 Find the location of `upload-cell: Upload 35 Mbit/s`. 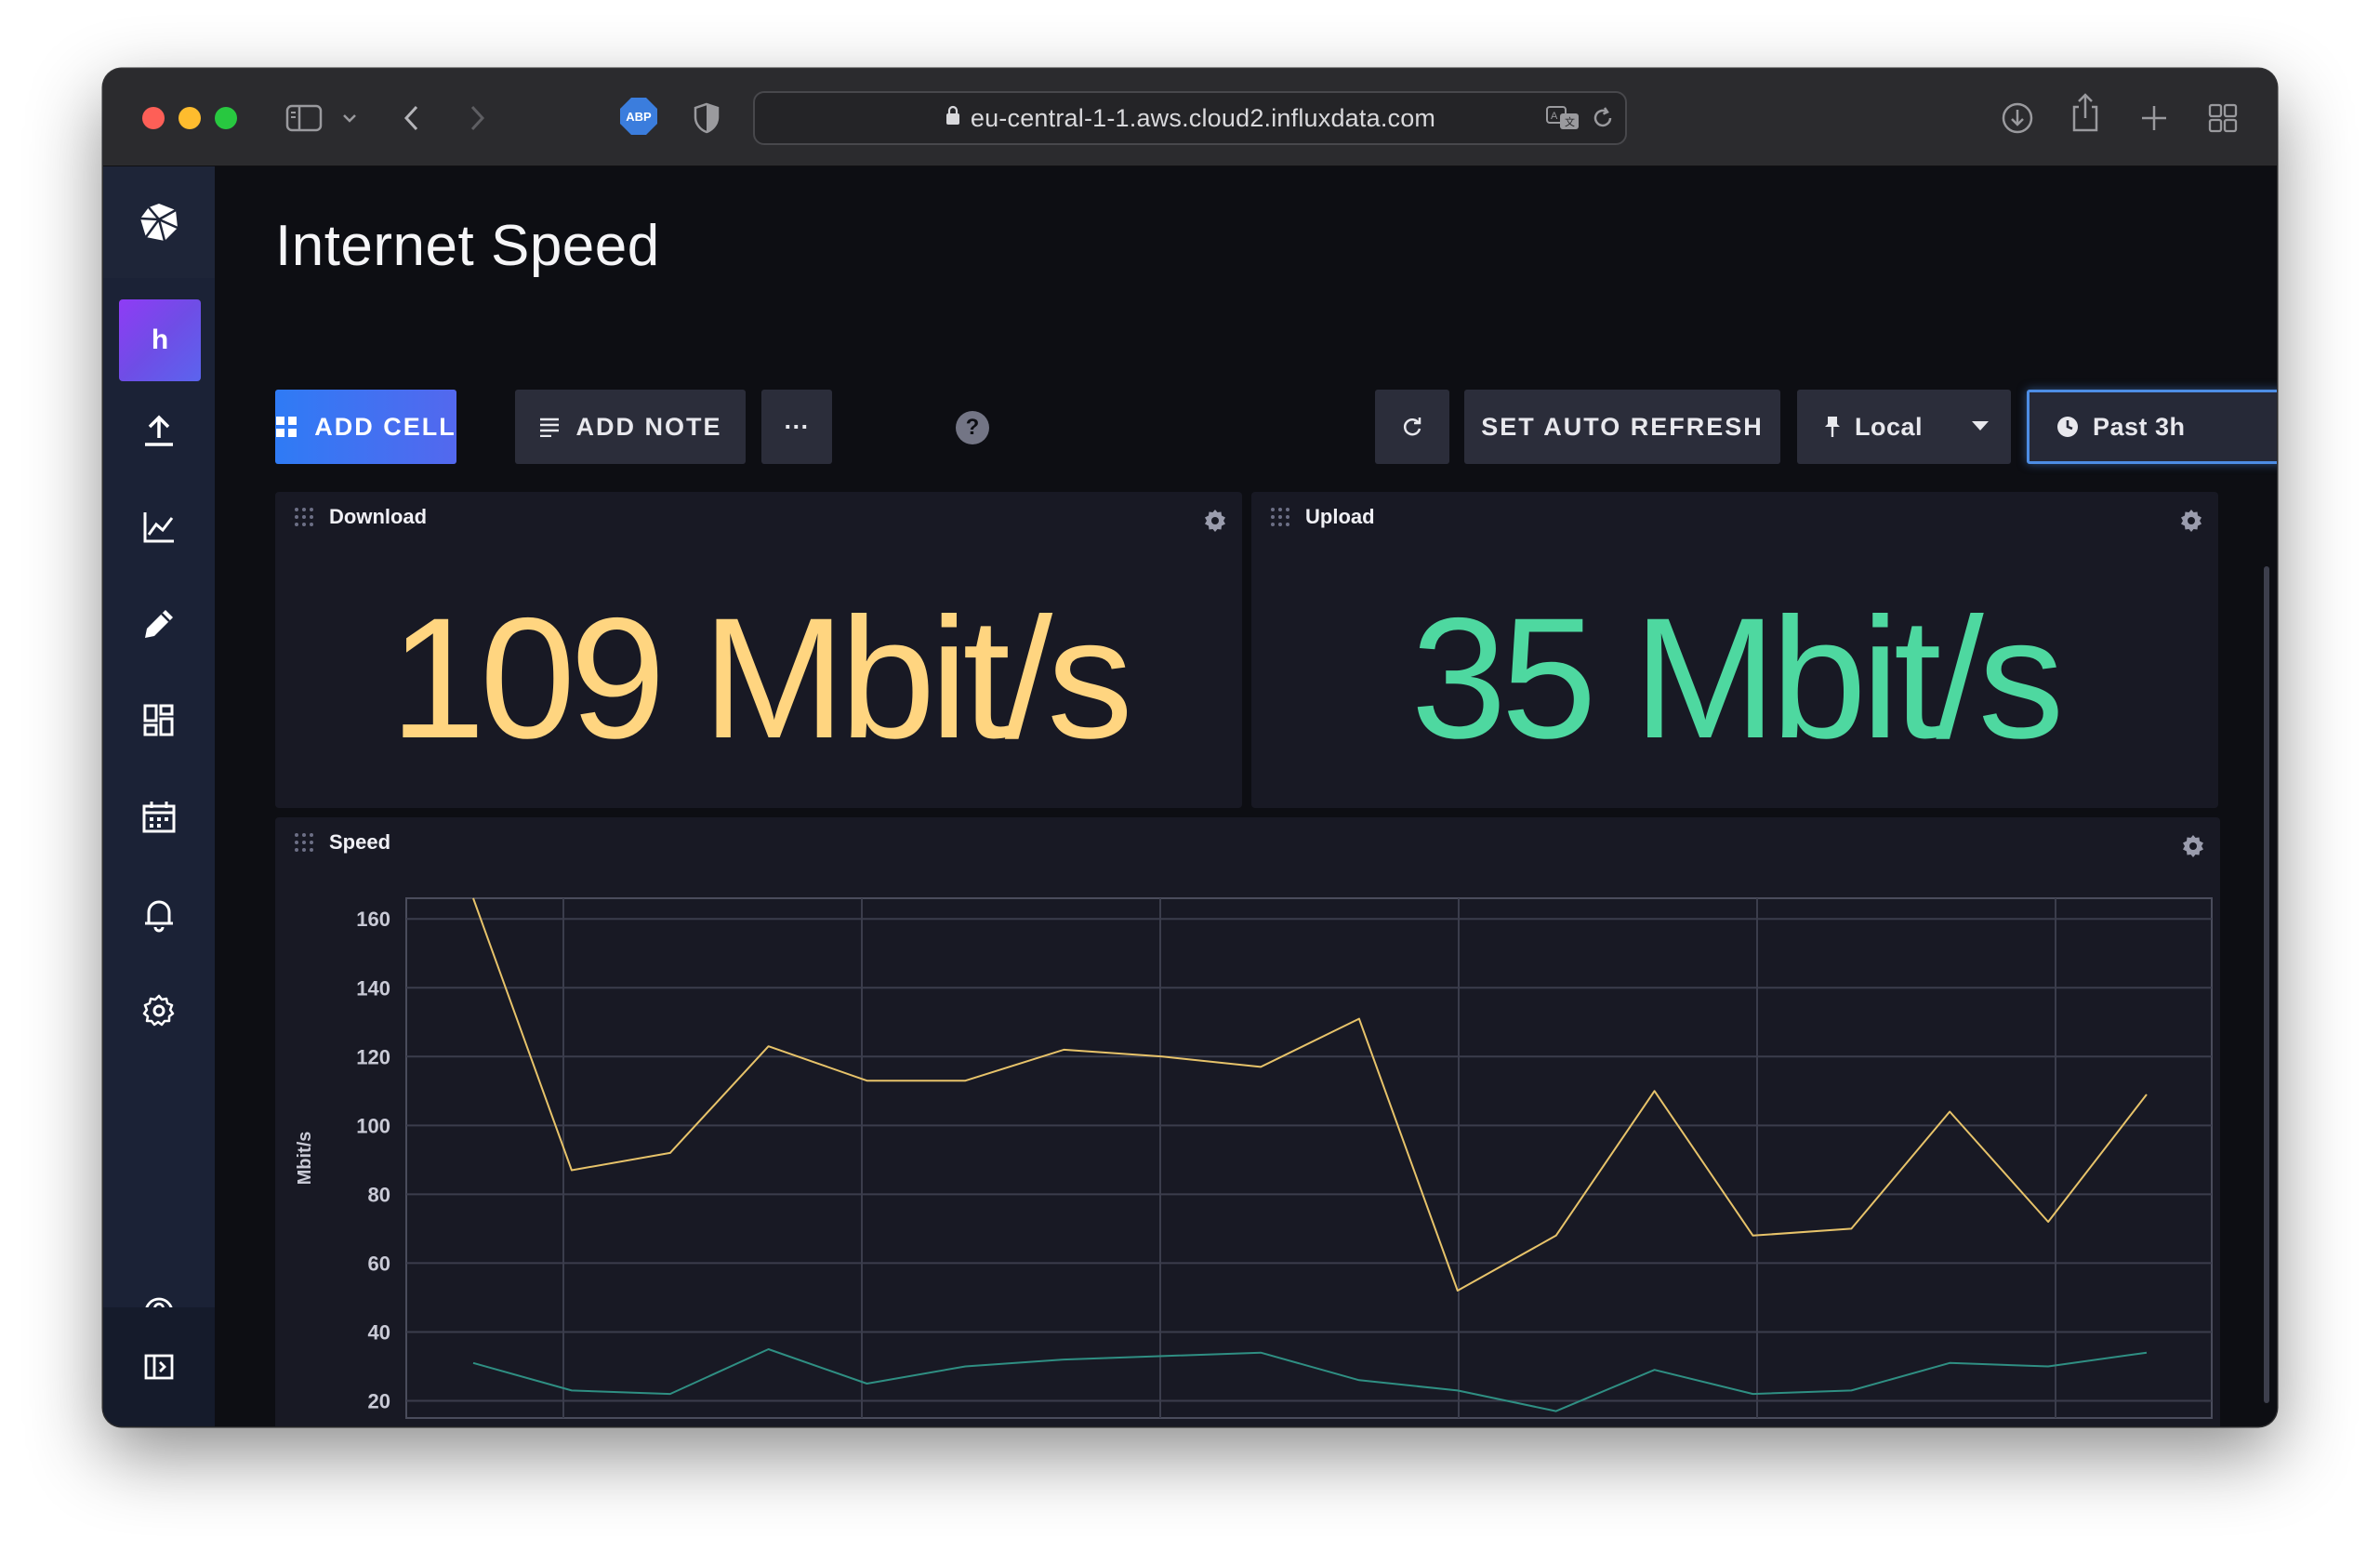

upload-cell: Upload 35 Mbit/s is located at coordinates (1734, 650).